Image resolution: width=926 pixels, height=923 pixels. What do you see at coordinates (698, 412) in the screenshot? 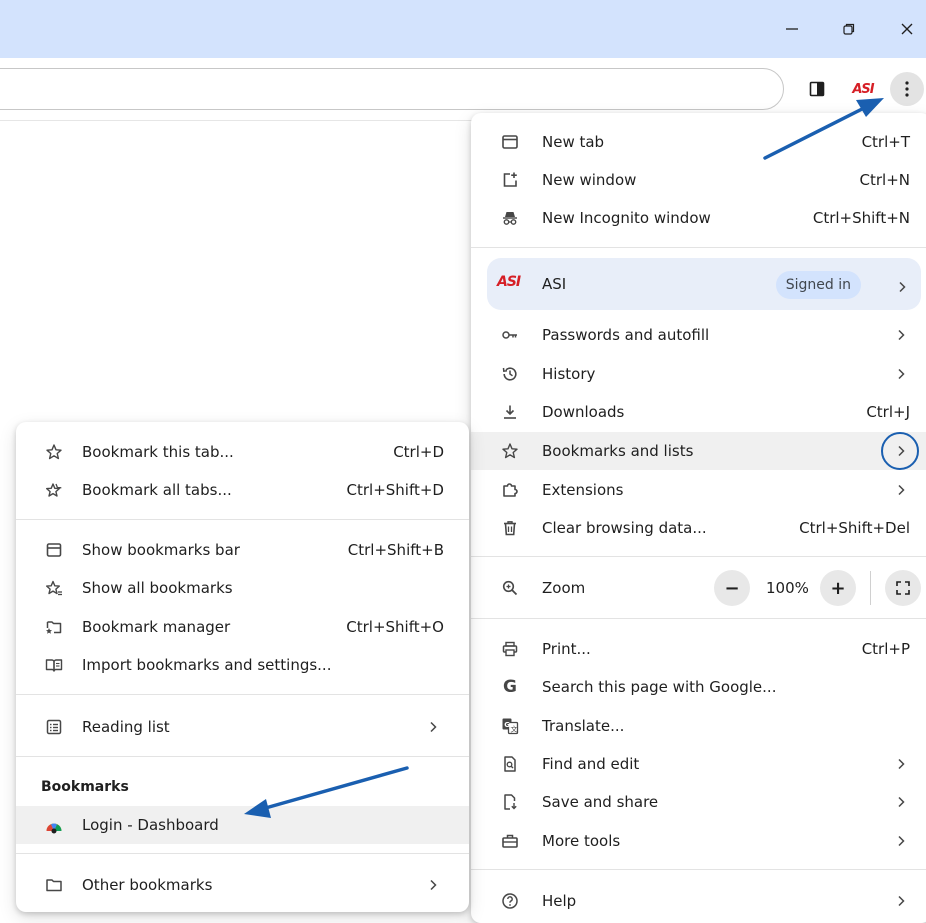
I see `menu-item-downloads: Downloads Ctrl+J` at bounding box center [698, 412].